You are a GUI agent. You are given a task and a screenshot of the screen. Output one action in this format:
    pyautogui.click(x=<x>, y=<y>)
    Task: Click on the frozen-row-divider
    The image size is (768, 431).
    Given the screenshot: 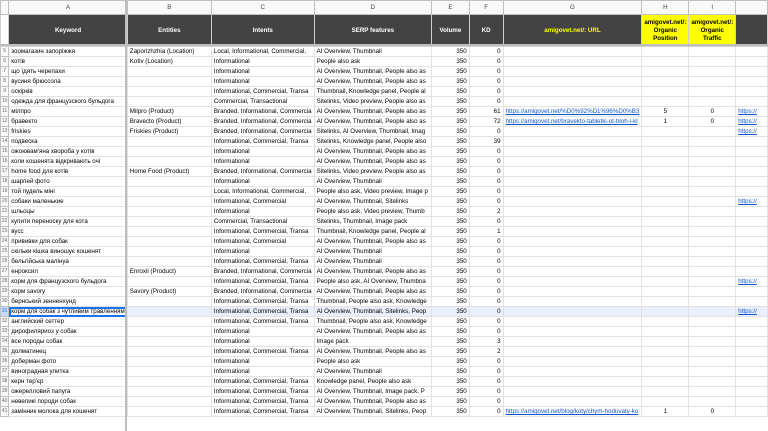 What is the action you would take?
    pyautogui.click(x=384, y=45)
    